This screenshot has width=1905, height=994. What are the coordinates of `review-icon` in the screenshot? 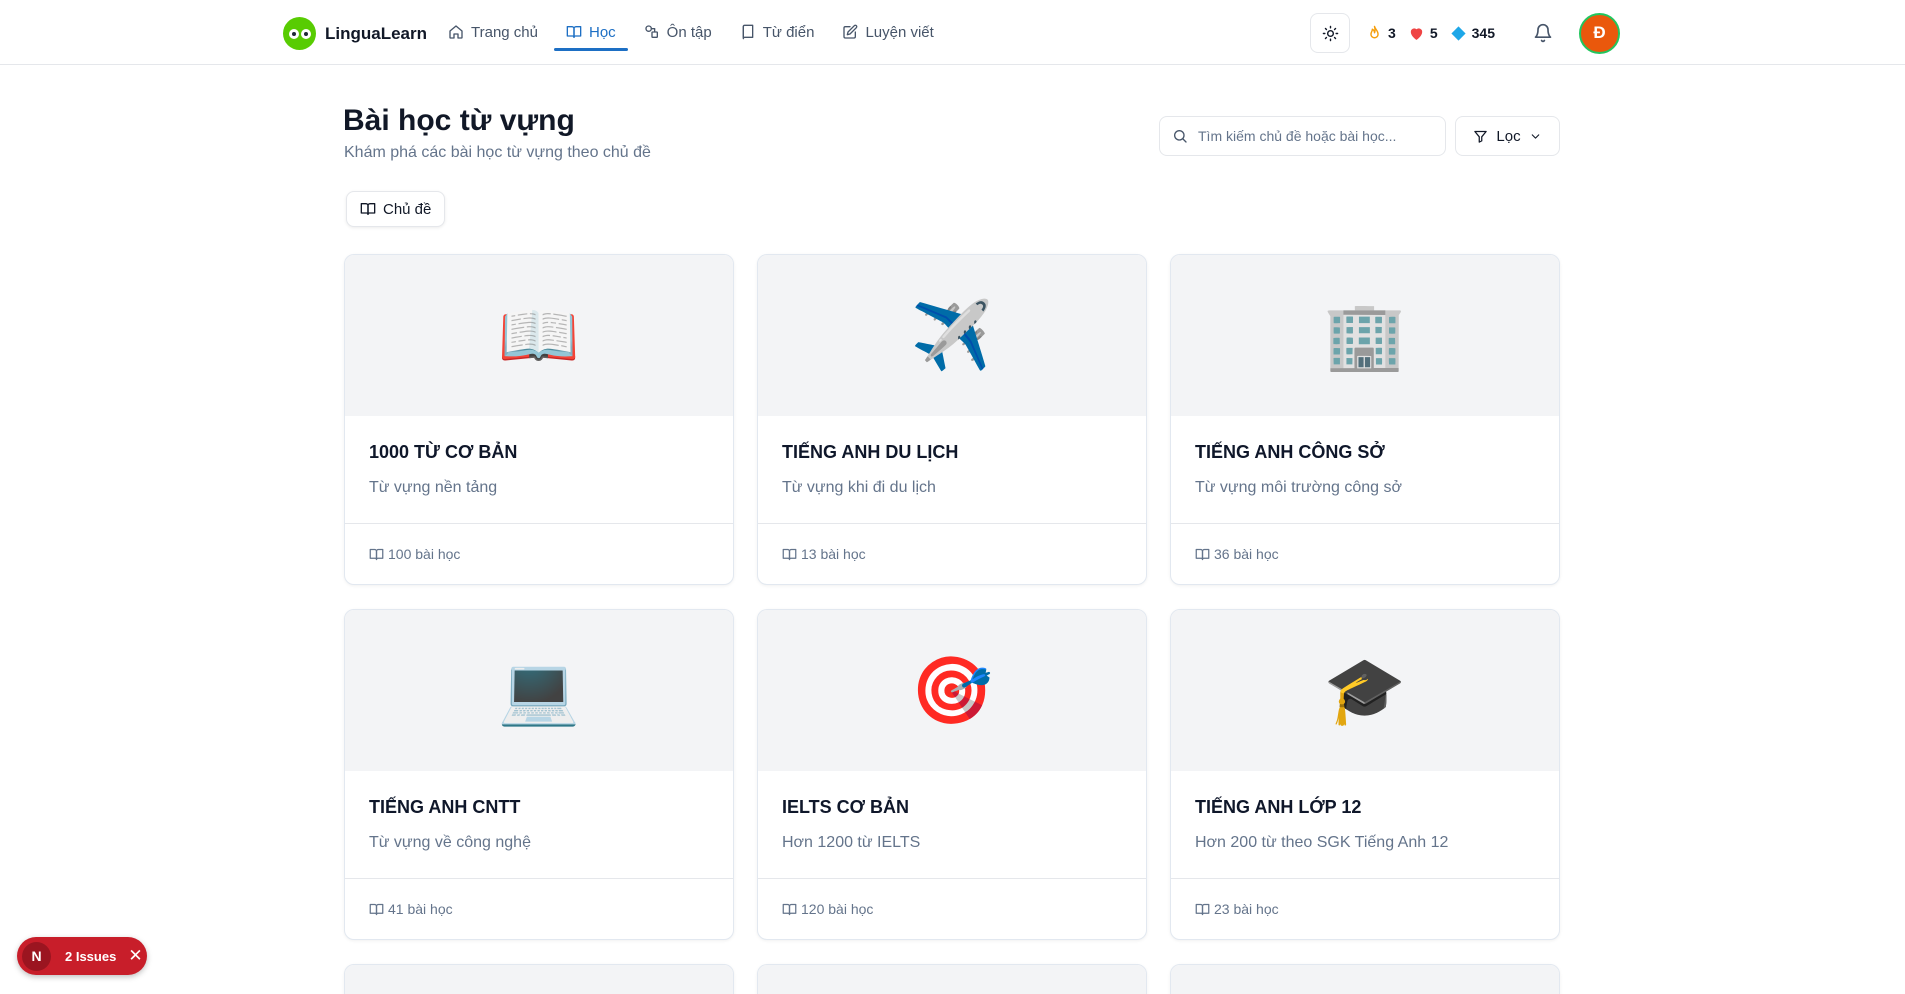 It's located at (651, 31).